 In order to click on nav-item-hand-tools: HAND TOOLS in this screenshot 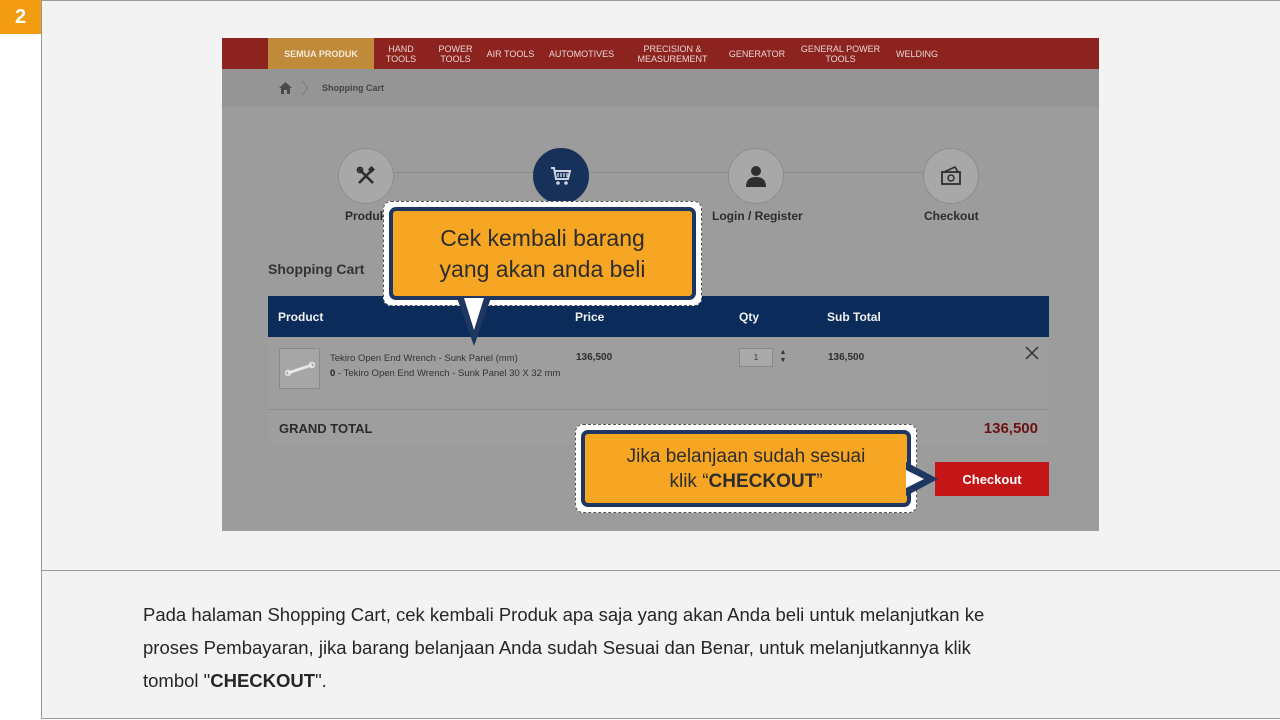, I will do `click(401, 53)`.